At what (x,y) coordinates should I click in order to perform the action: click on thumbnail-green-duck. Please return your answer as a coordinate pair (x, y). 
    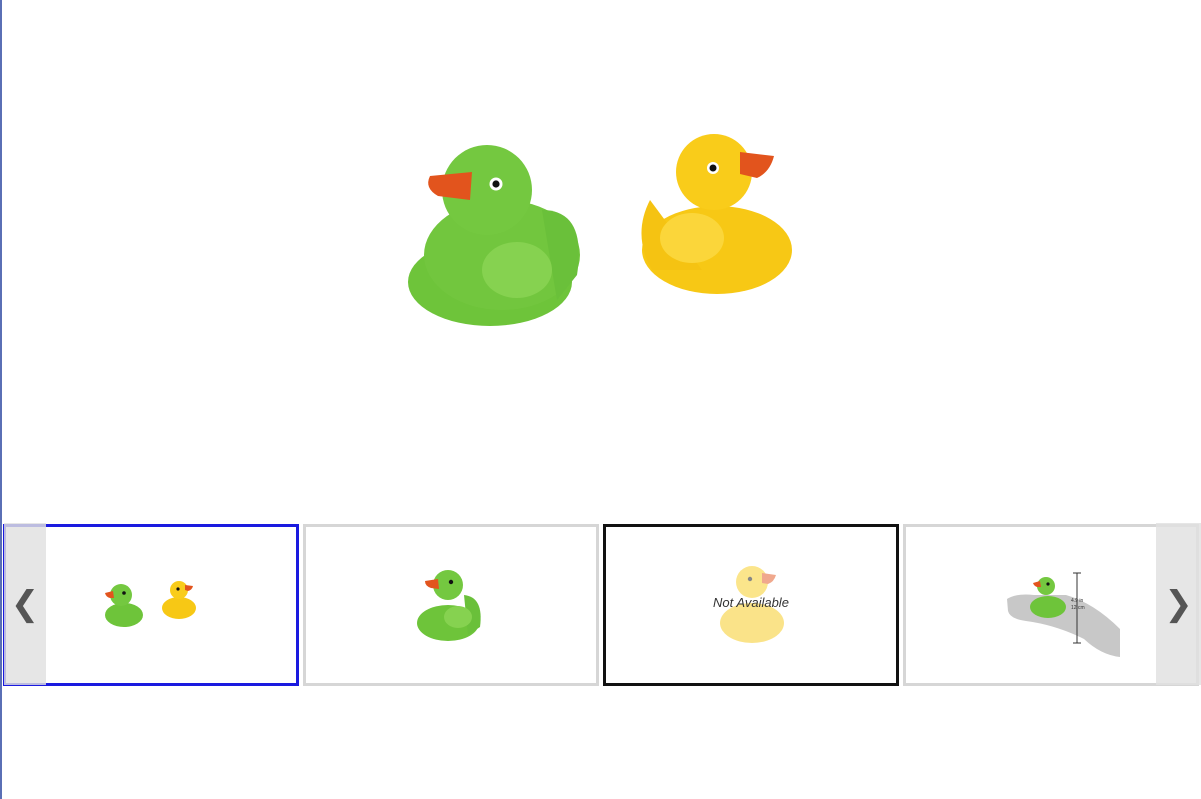
    Looking at the image, I should click on (451, 605).